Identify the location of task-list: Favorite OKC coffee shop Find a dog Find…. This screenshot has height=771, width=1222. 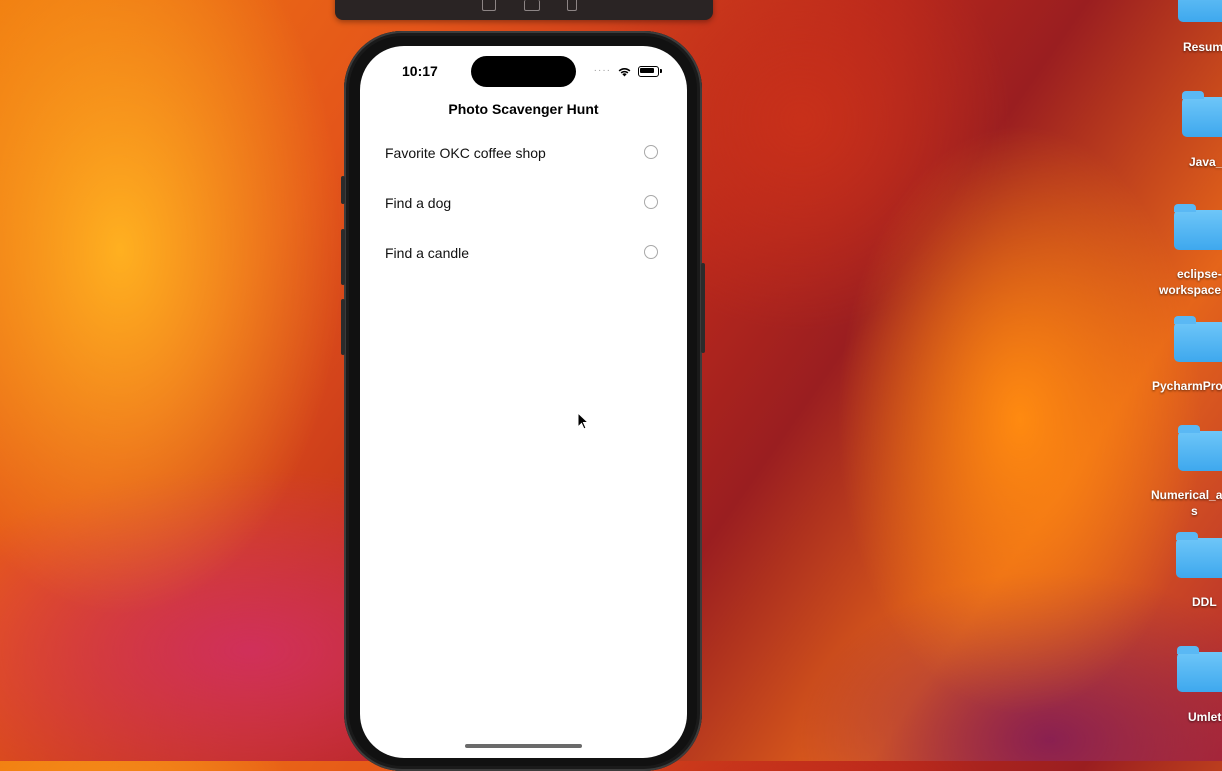
(523, 206).